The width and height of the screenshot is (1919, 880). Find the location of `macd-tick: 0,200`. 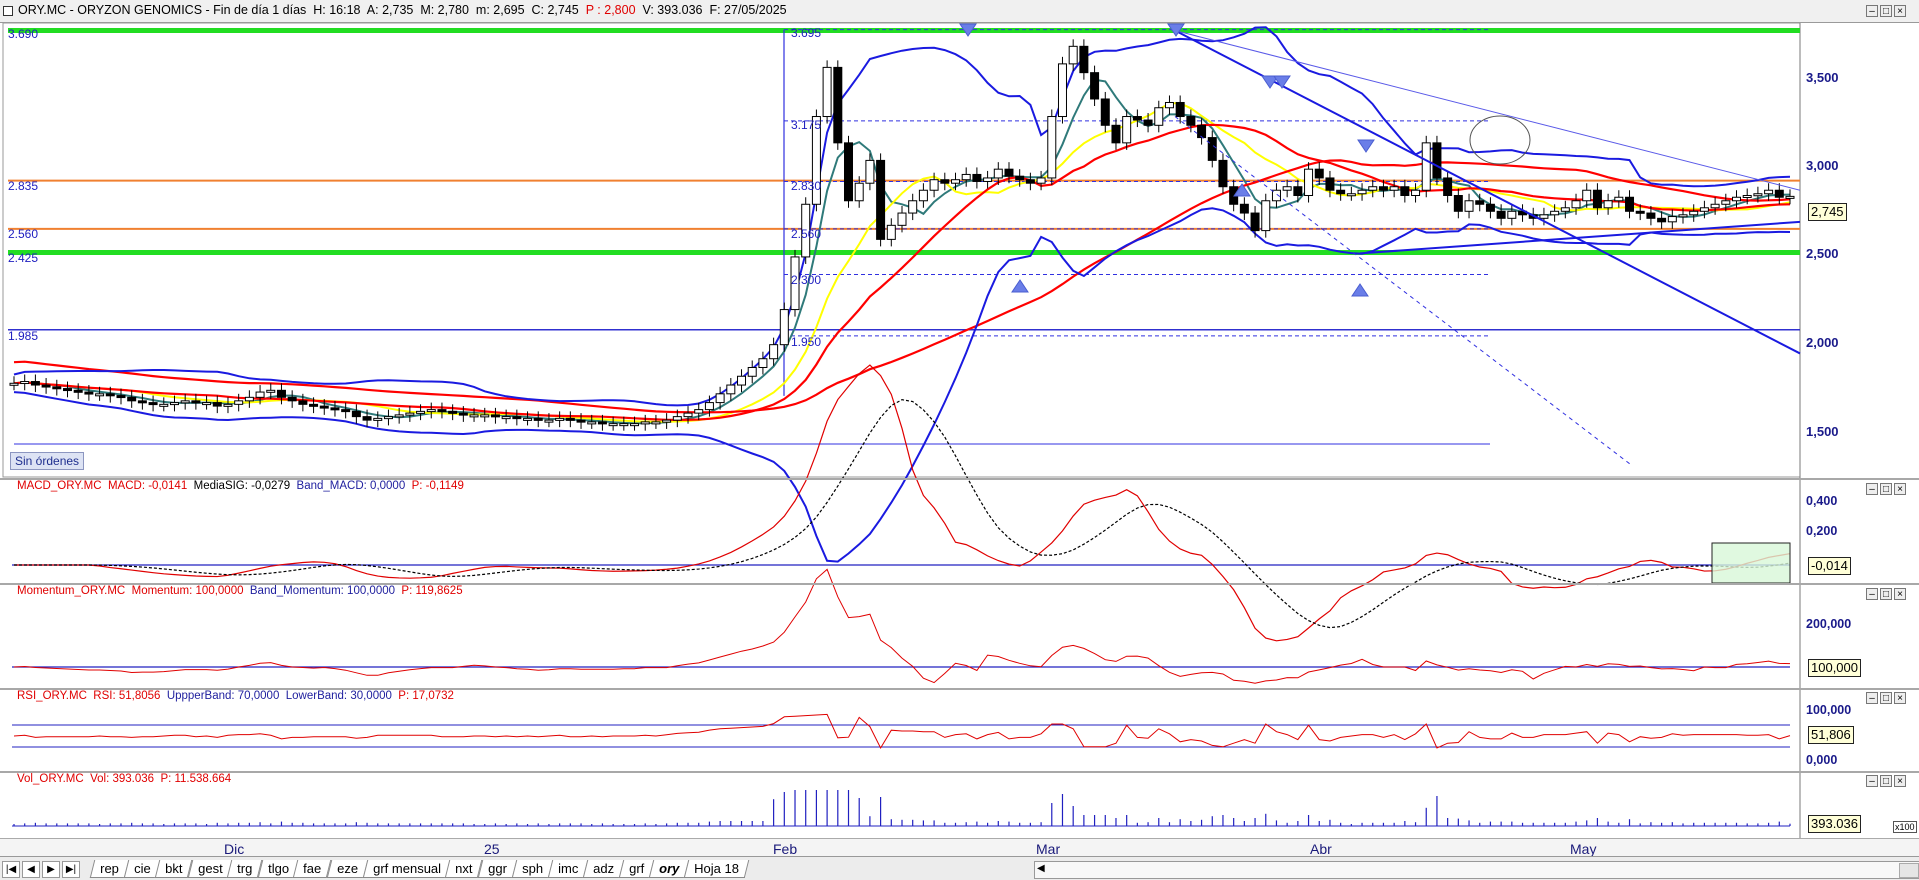

macd-tick: 0,200 is located at coordinates (1822, 531).